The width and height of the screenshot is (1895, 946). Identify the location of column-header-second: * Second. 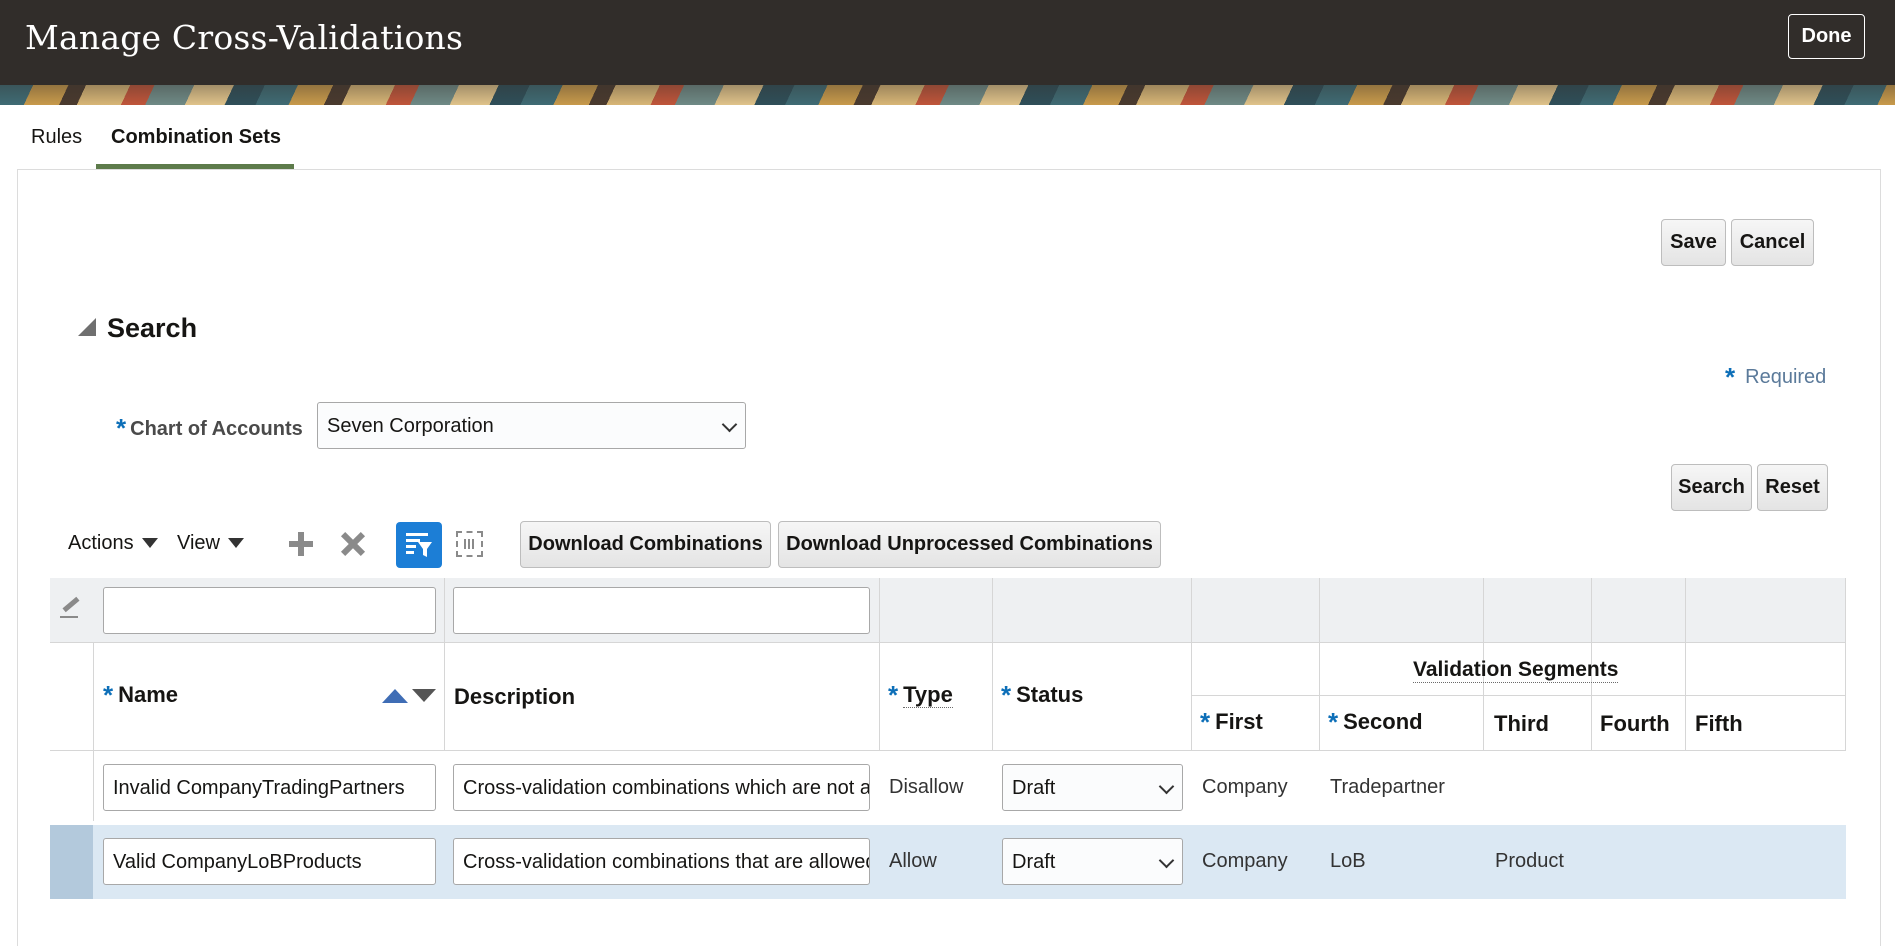
(1375, 722).